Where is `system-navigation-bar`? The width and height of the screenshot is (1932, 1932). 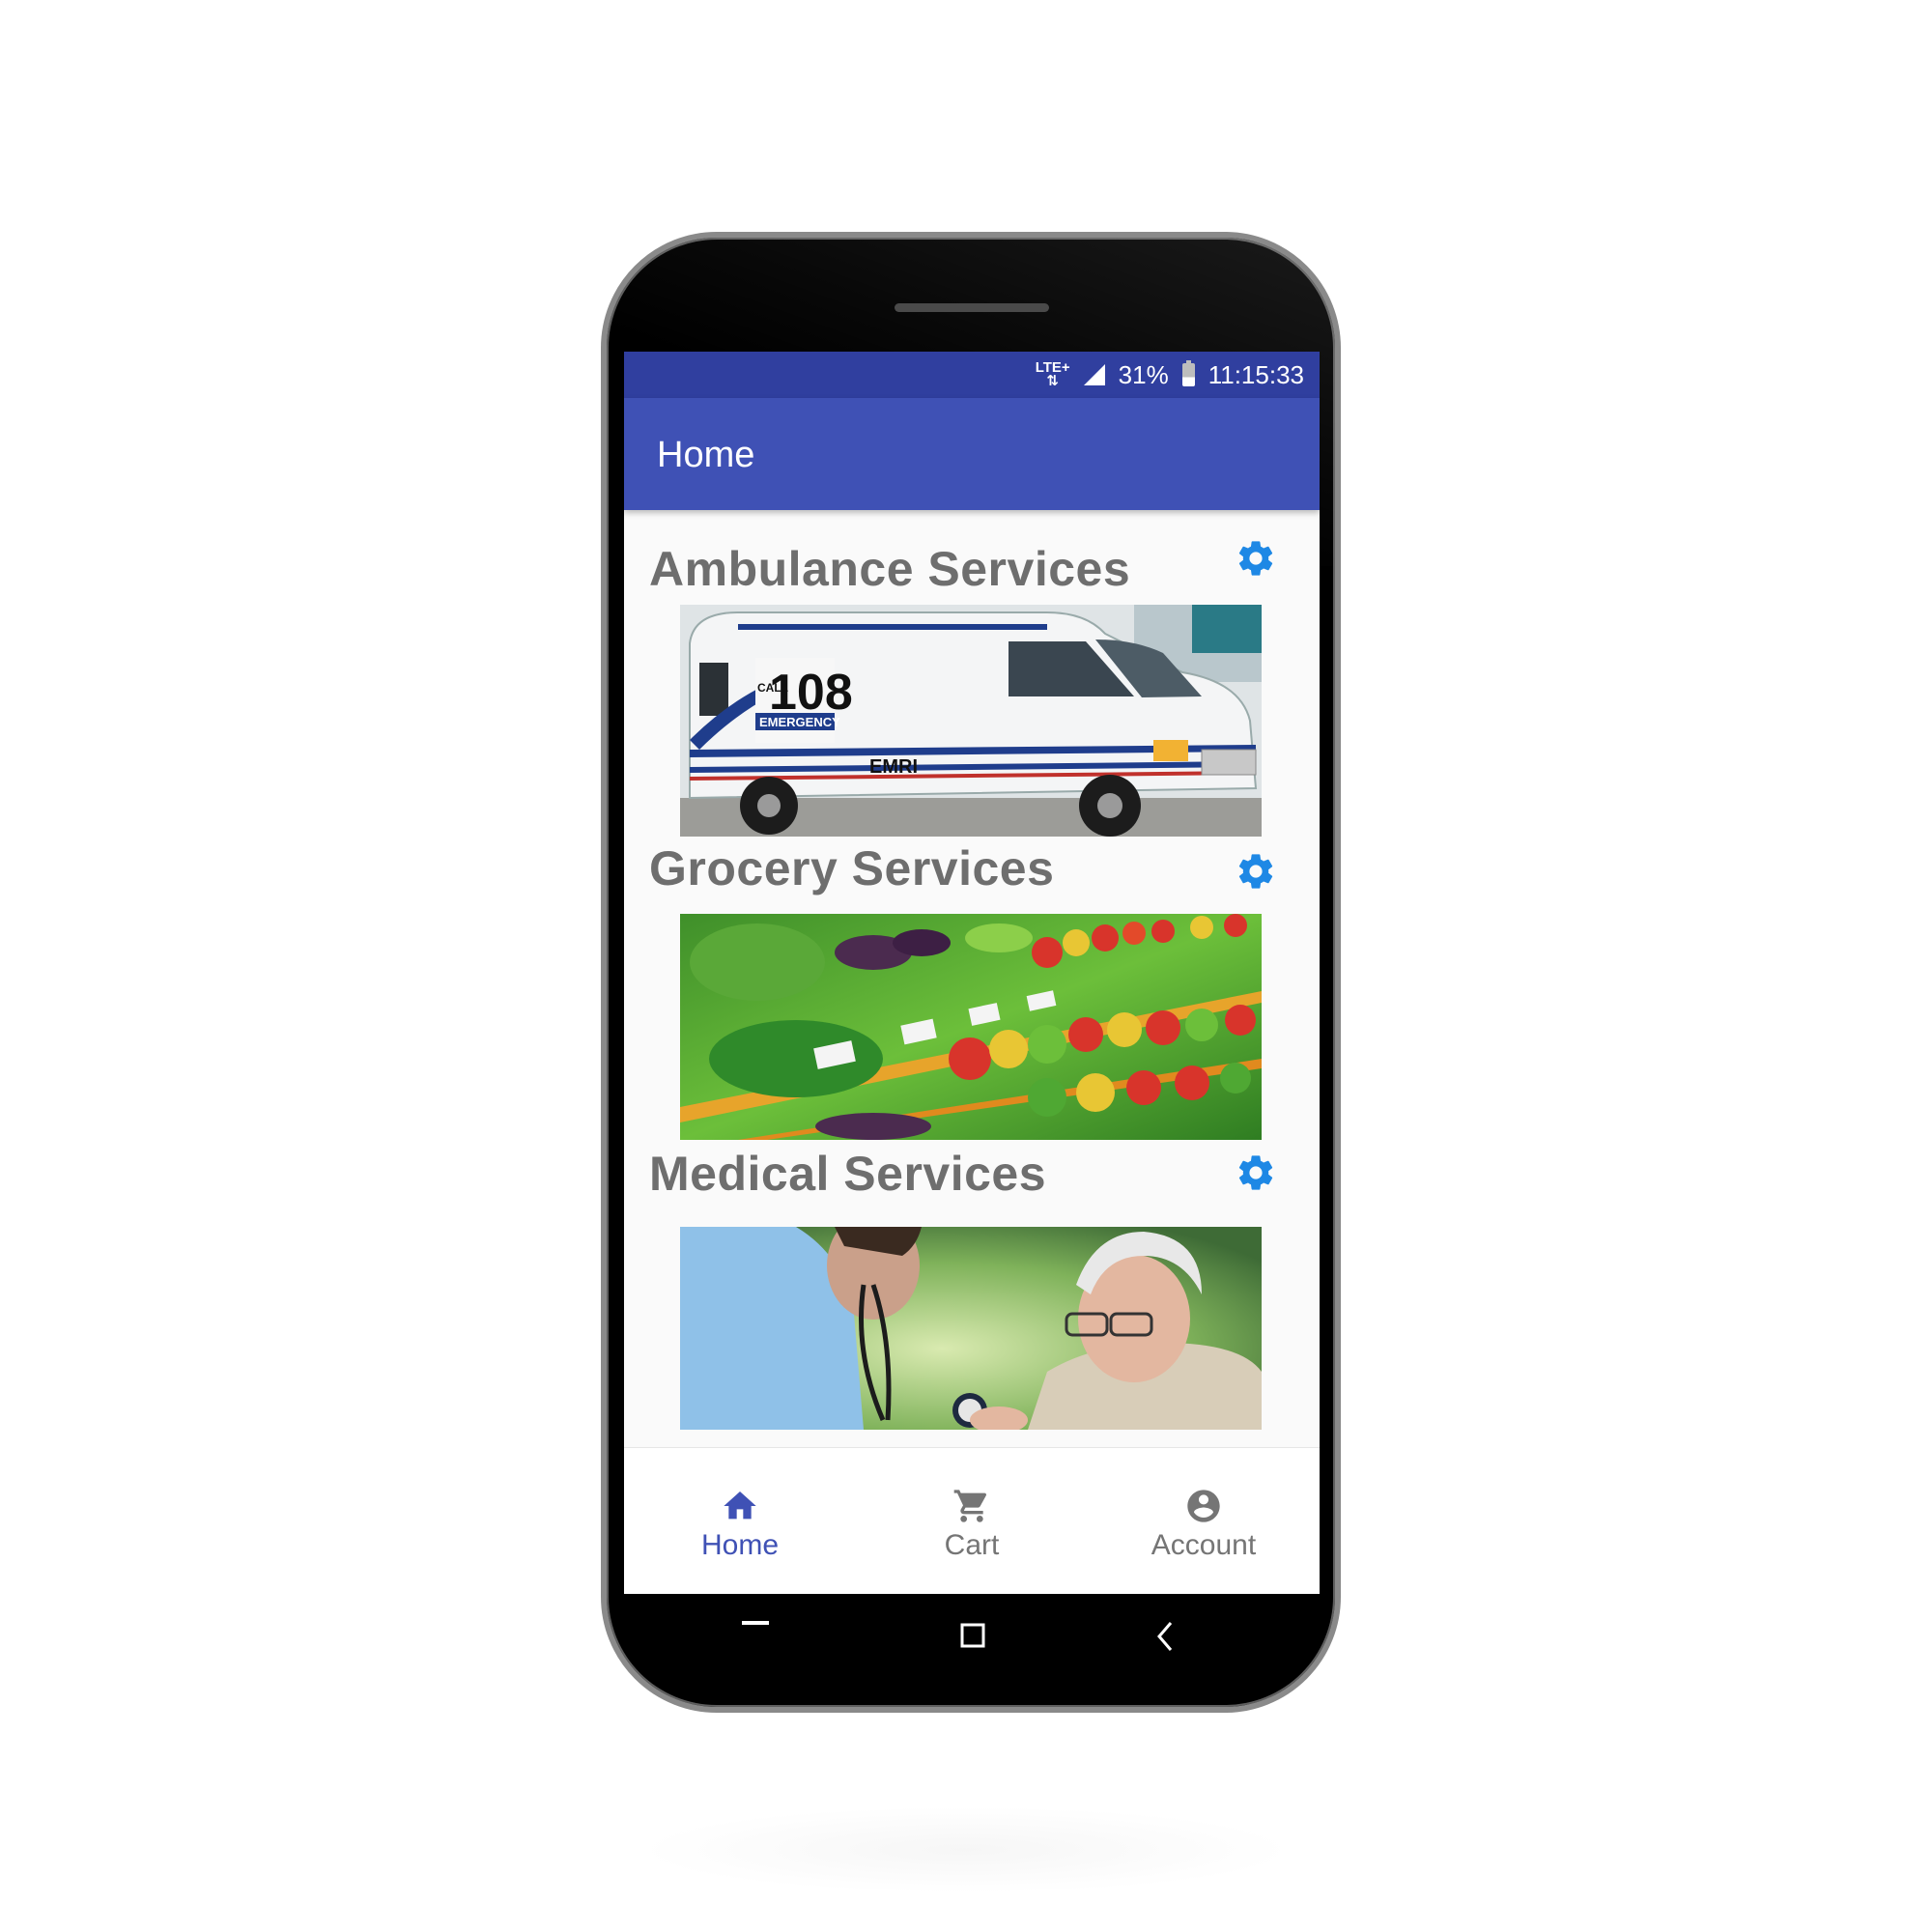 system-navigation-bar is located at coordinates (971, 1637).